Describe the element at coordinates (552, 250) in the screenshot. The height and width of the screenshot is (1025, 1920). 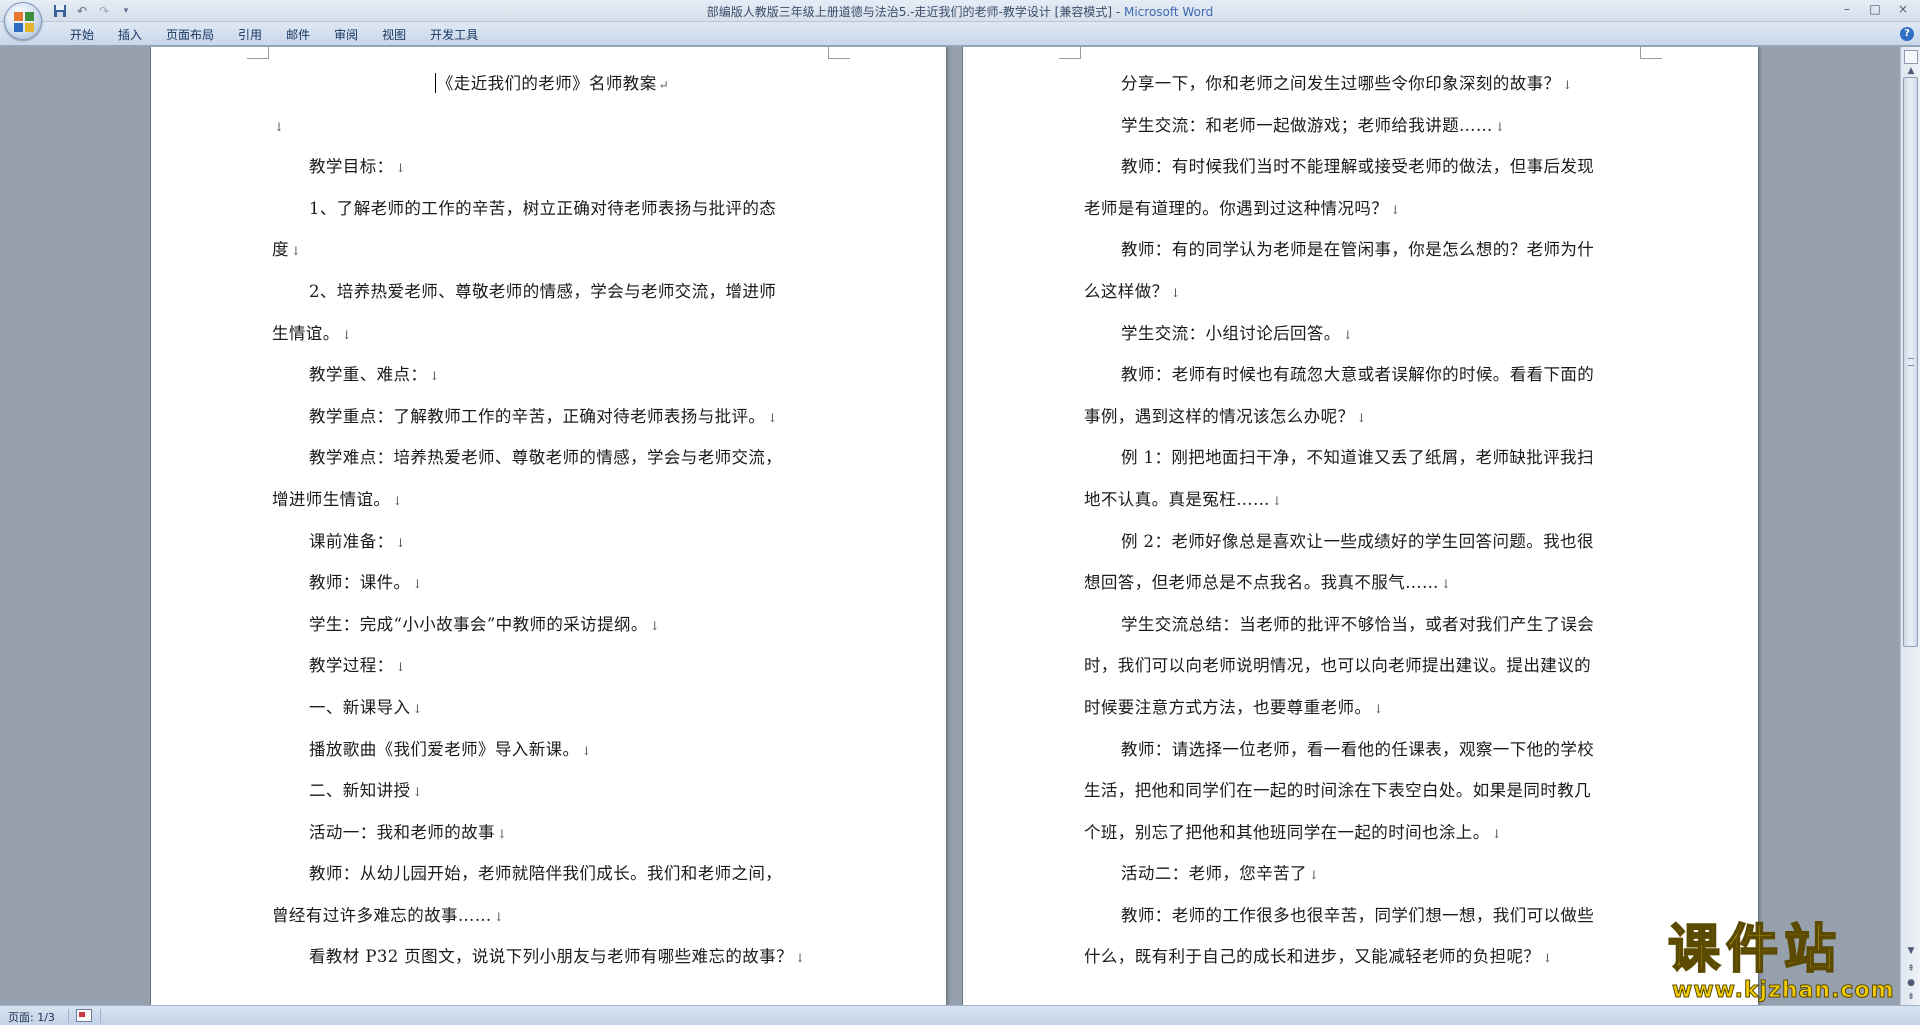
I see `document-line: 度 ↓` at that location.